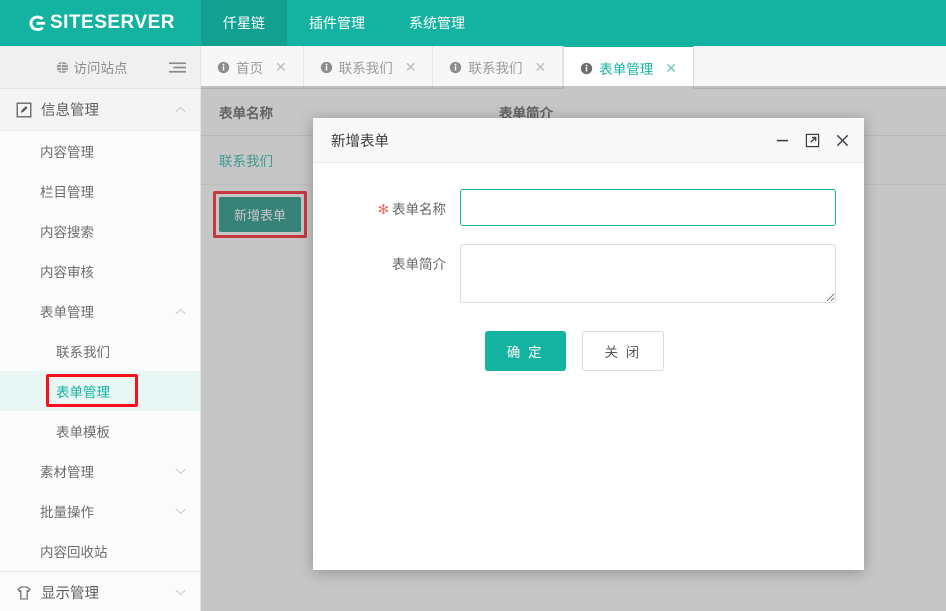 This screenshot has height=611, width=946. What do you see at coordinates (177, 67) in the screenshot?
I see `collapse-menu-icon` at bounding box center [177, 67].